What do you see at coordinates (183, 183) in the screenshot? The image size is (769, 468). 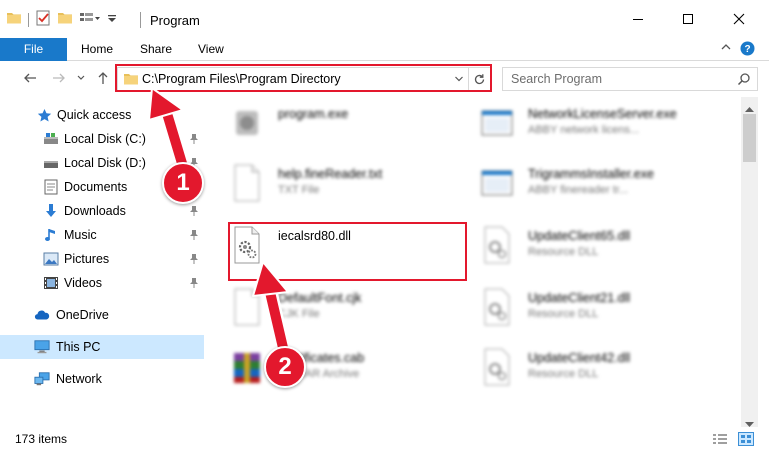 I see `callout-badge-1: 1` at bounding box center [183, 183].